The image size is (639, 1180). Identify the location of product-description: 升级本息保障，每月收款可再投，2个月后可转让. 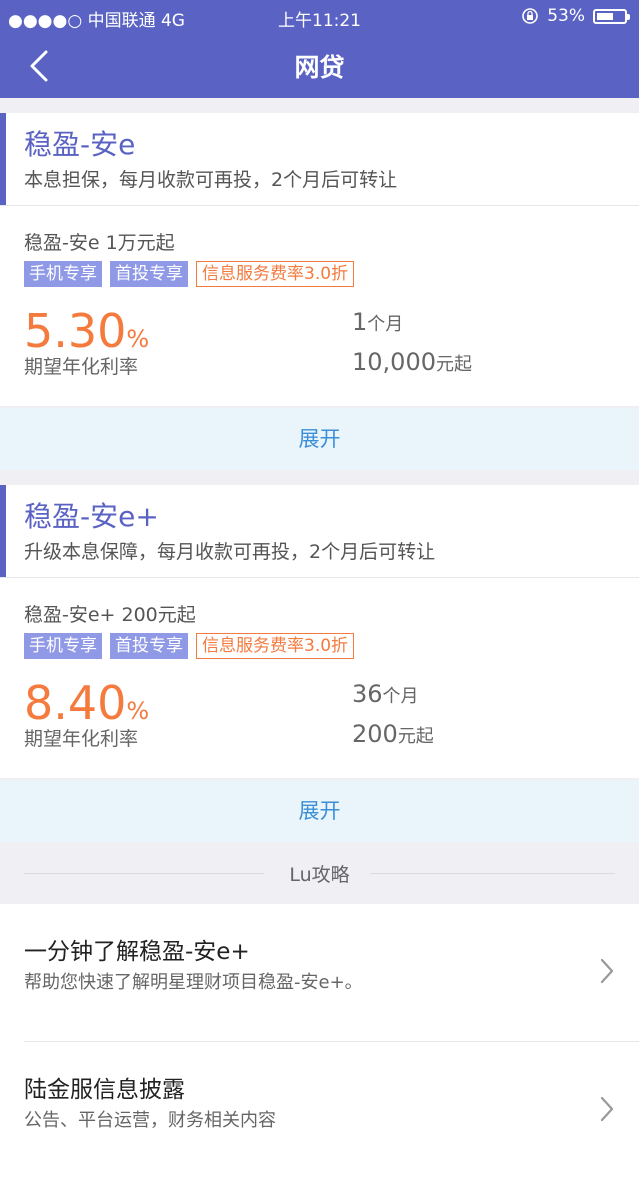
(230, 552).